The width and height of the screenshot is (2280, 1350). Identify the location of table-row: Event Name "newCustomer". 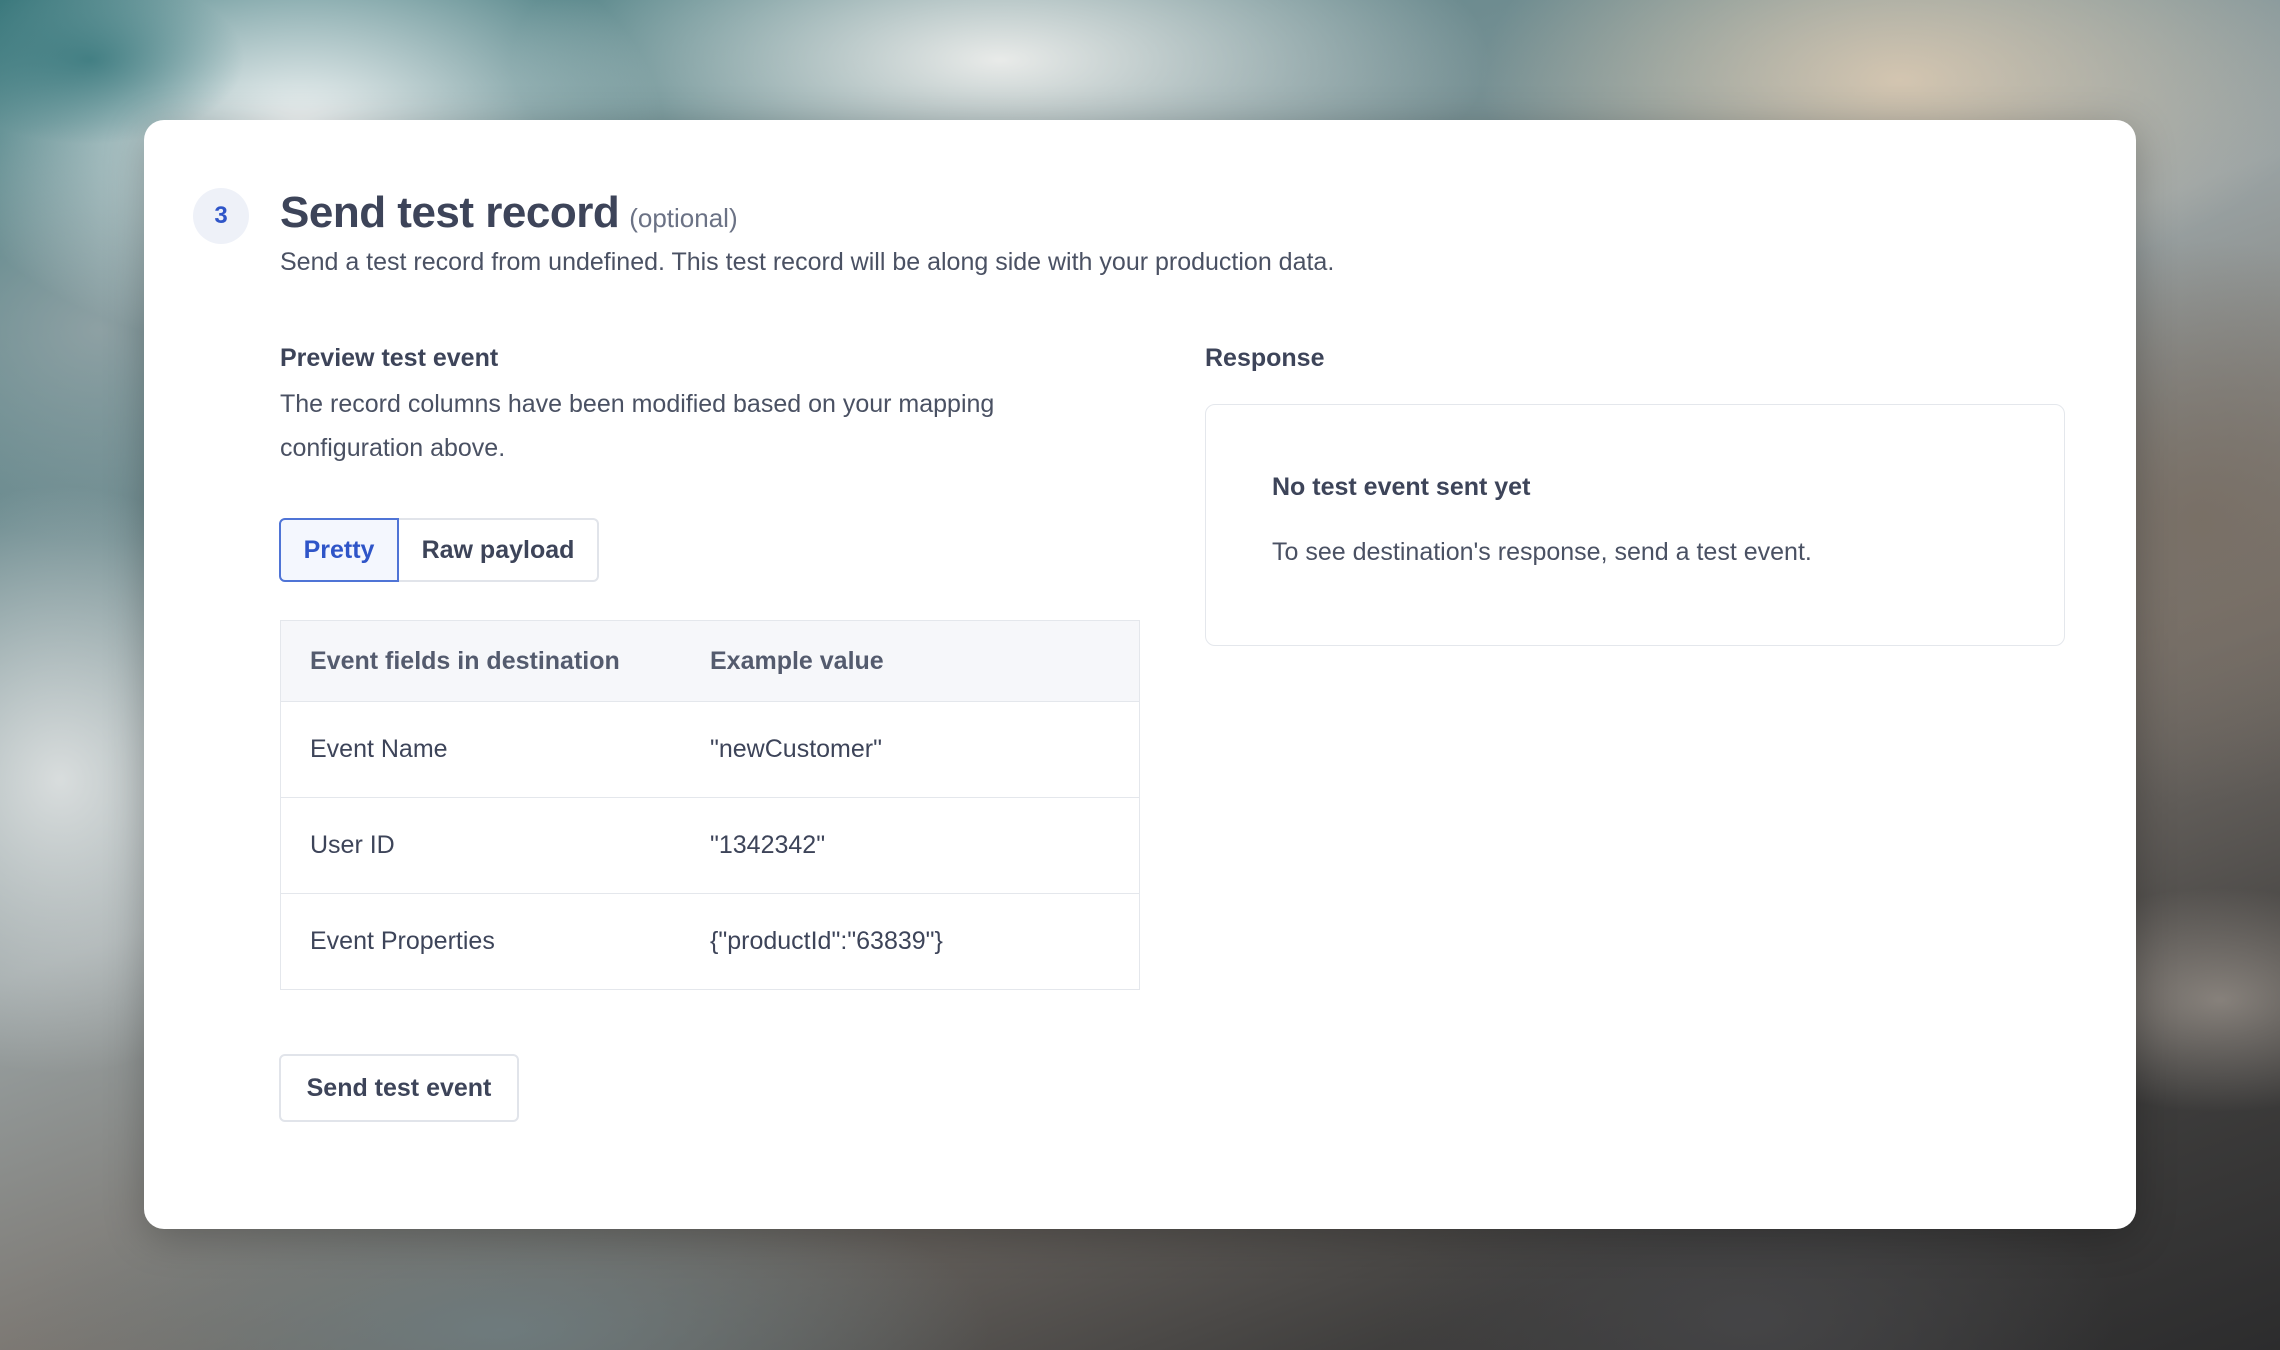
(710, 750).